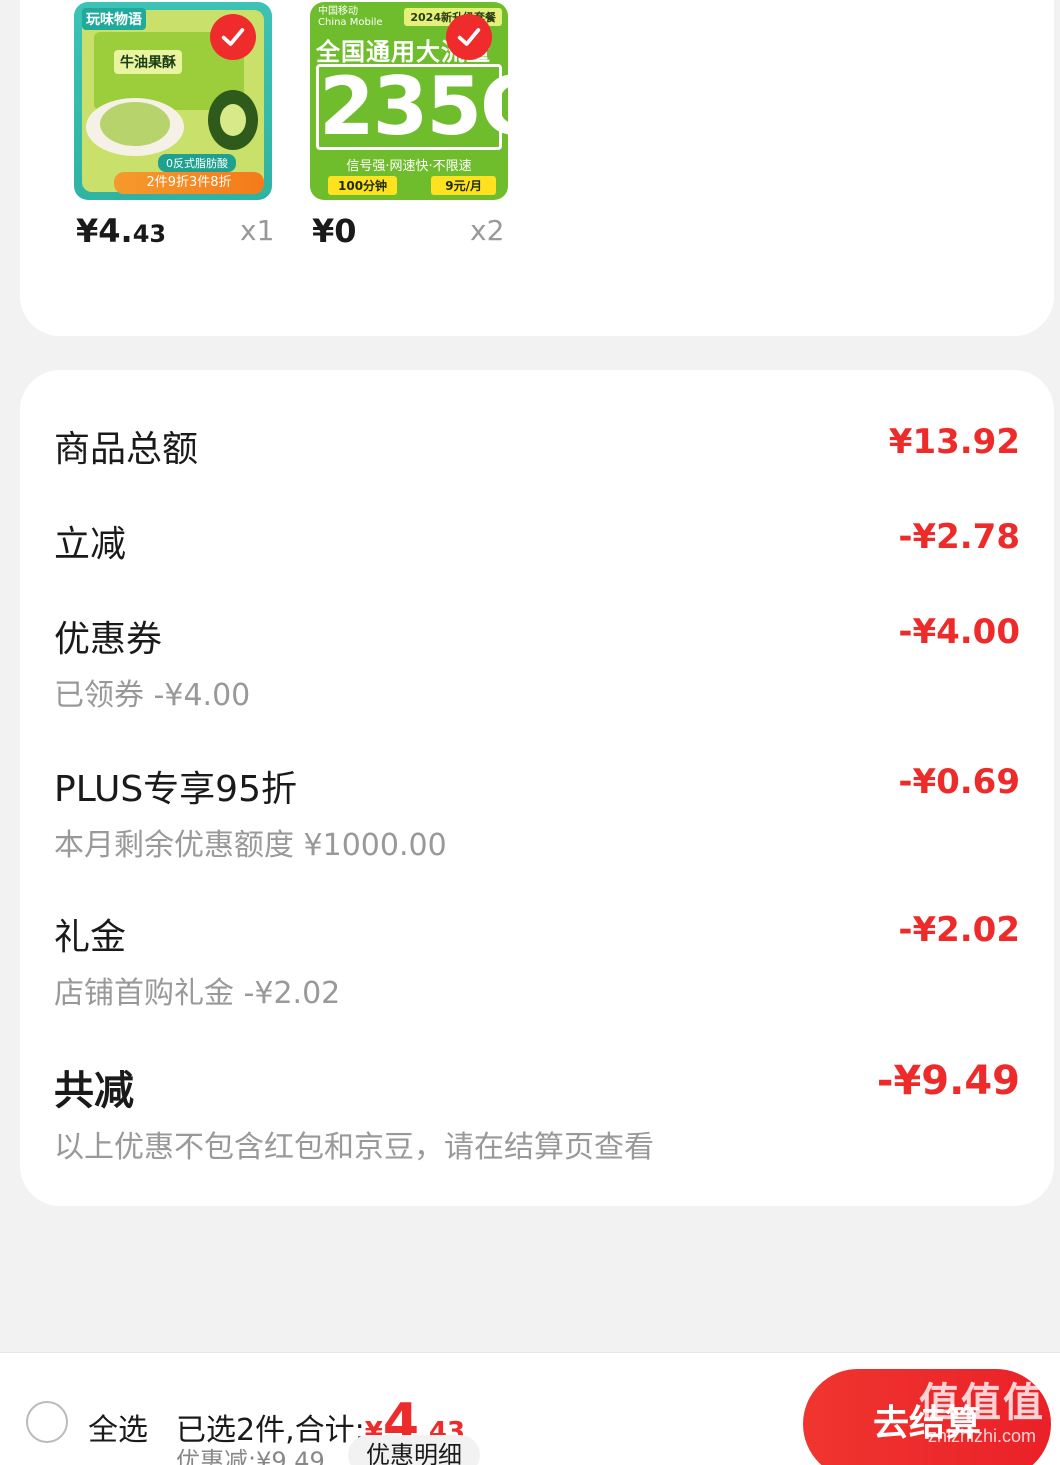  Describe the element at coordinates (94, 1091) in the screenshot. I see `total-discount-label: 共减` at that location.